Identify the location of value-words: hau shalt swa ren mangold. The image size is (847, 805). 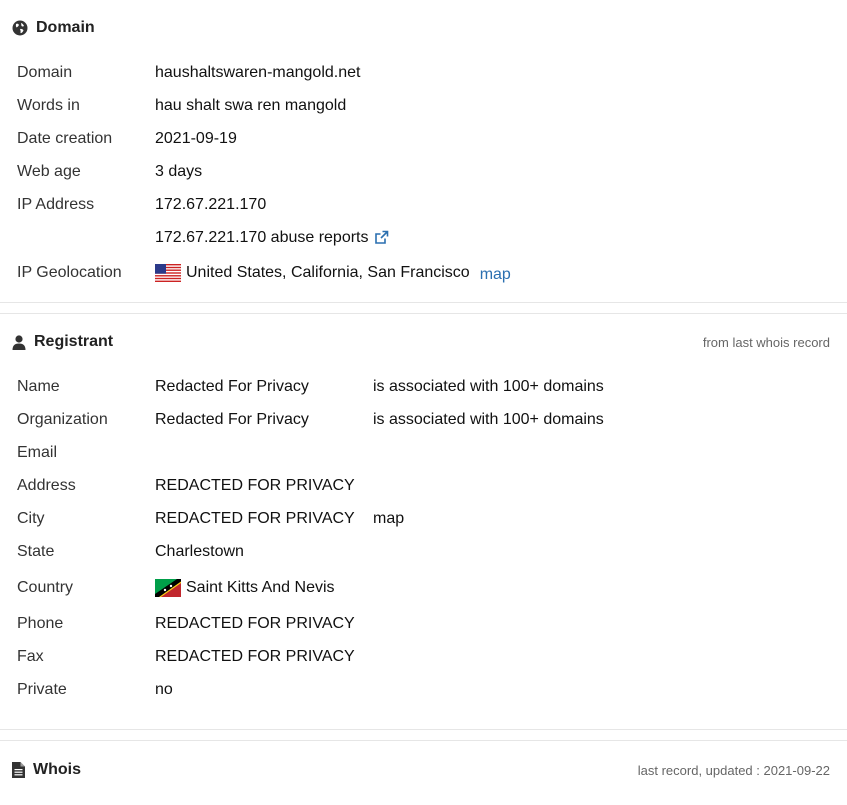
(251, 105).